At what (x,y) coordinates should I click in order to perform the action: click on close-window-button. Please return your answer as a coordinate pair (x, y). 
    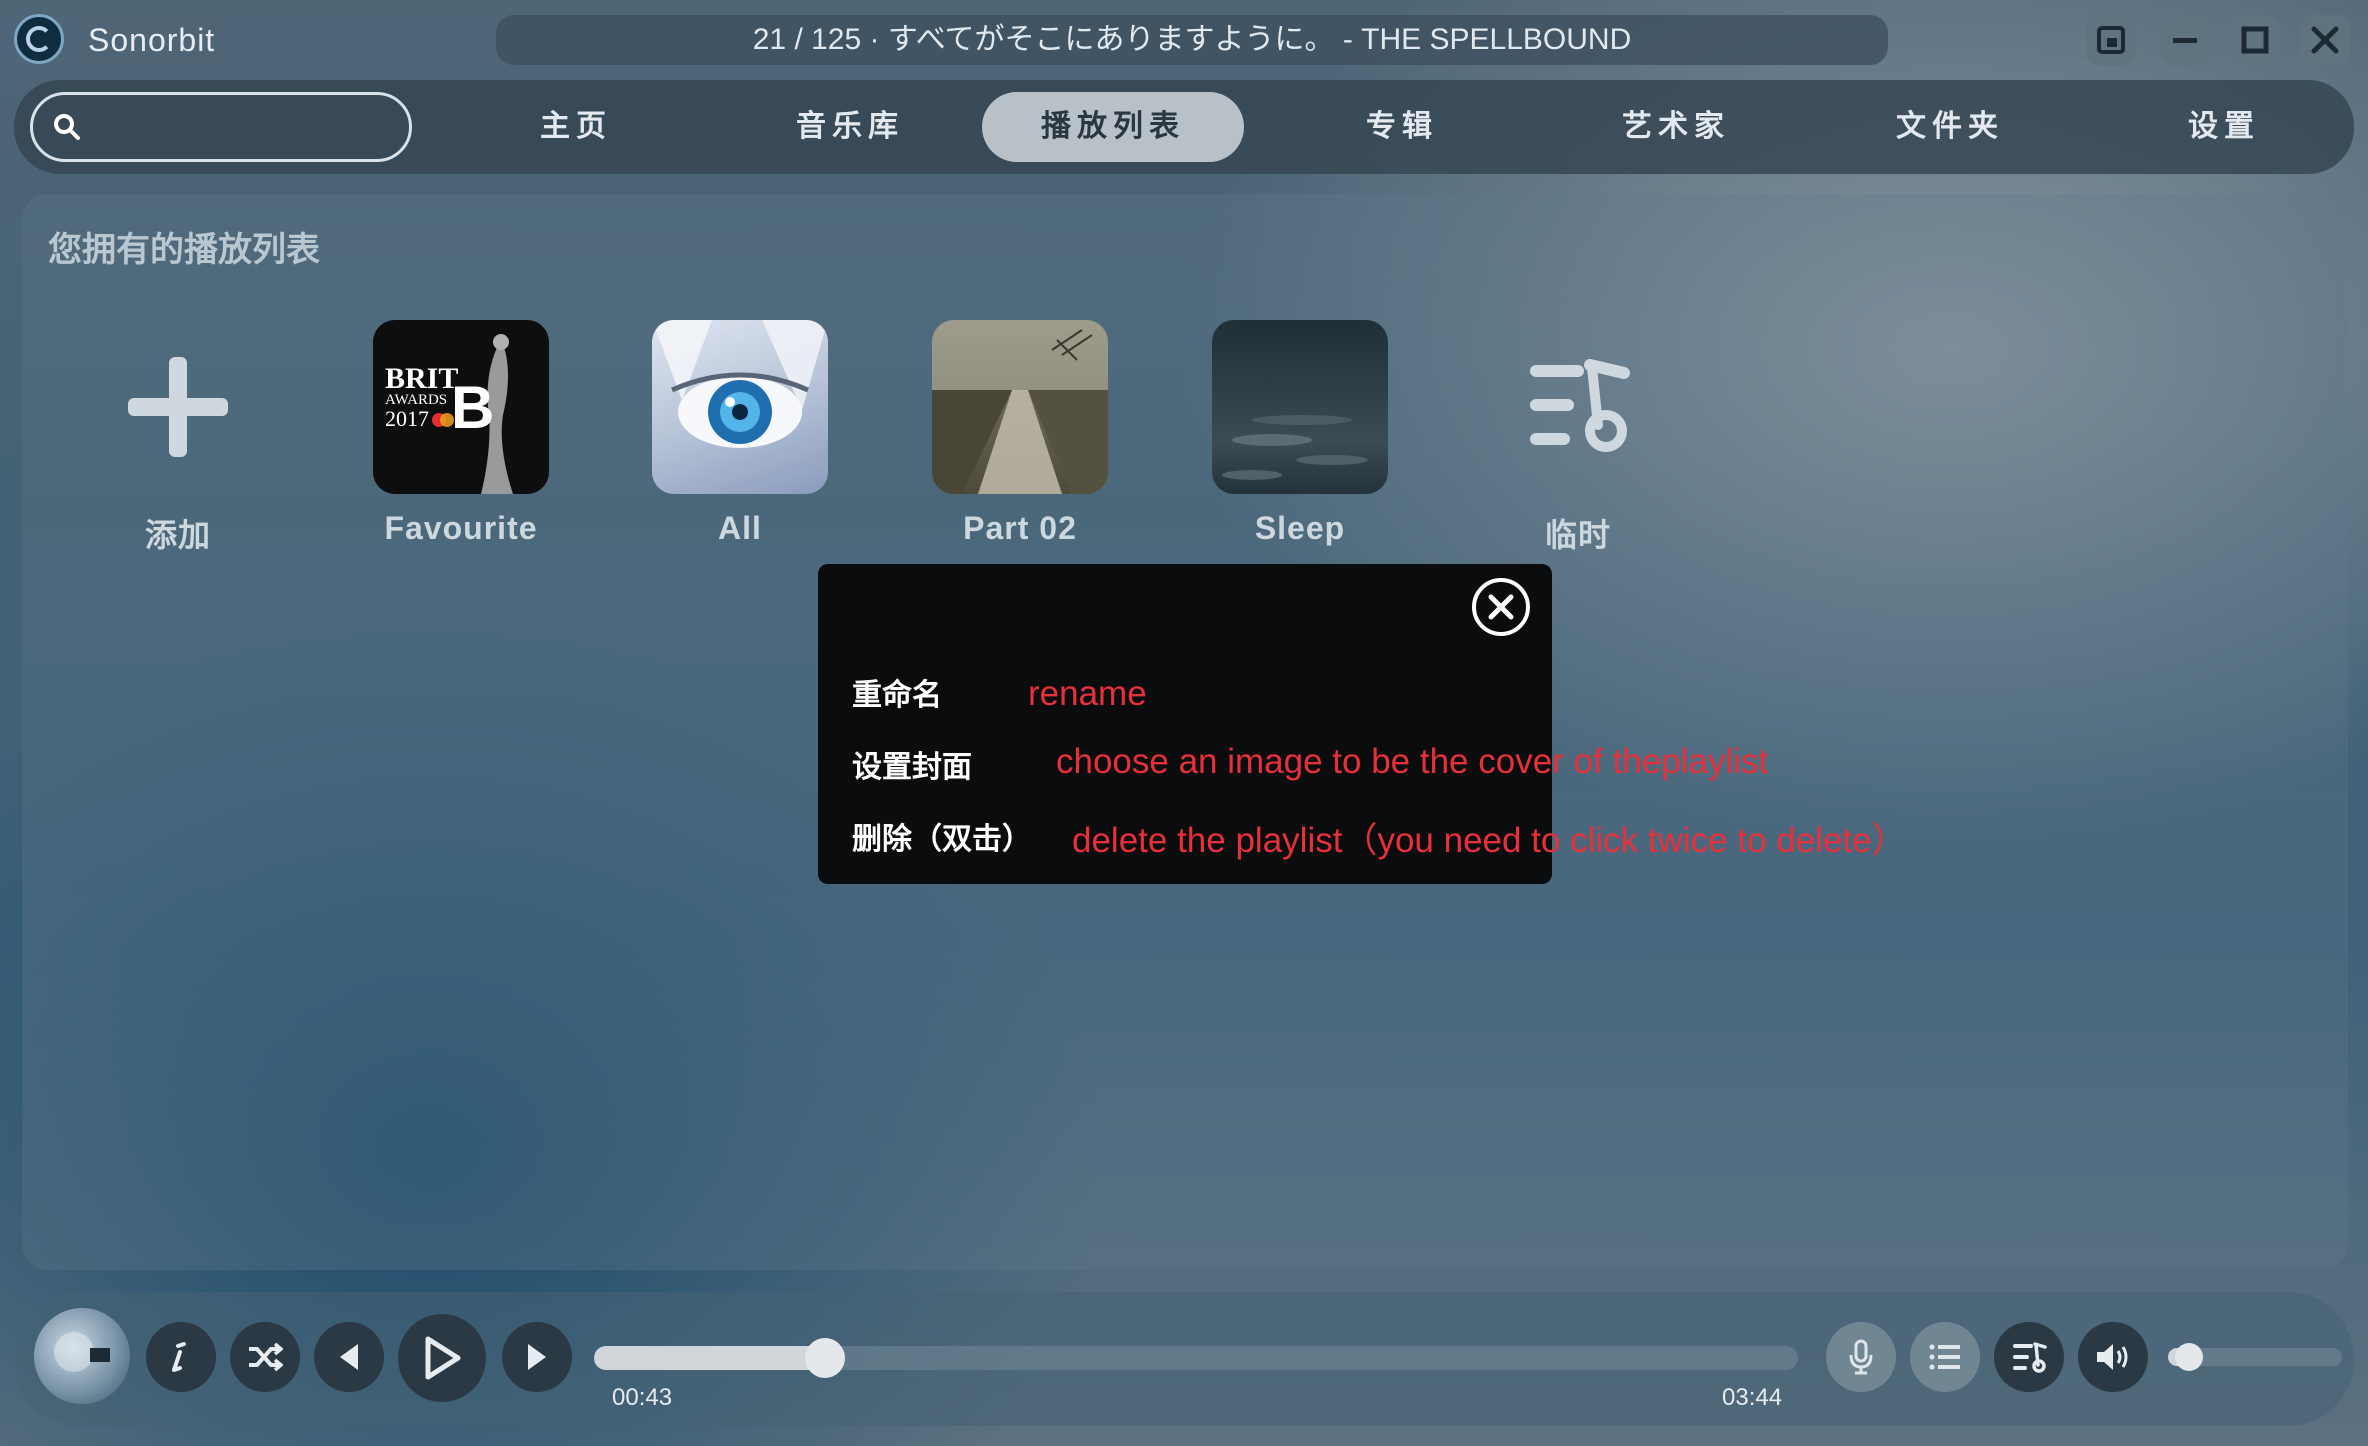
    Looking at the image, I should click on (2325, 40).